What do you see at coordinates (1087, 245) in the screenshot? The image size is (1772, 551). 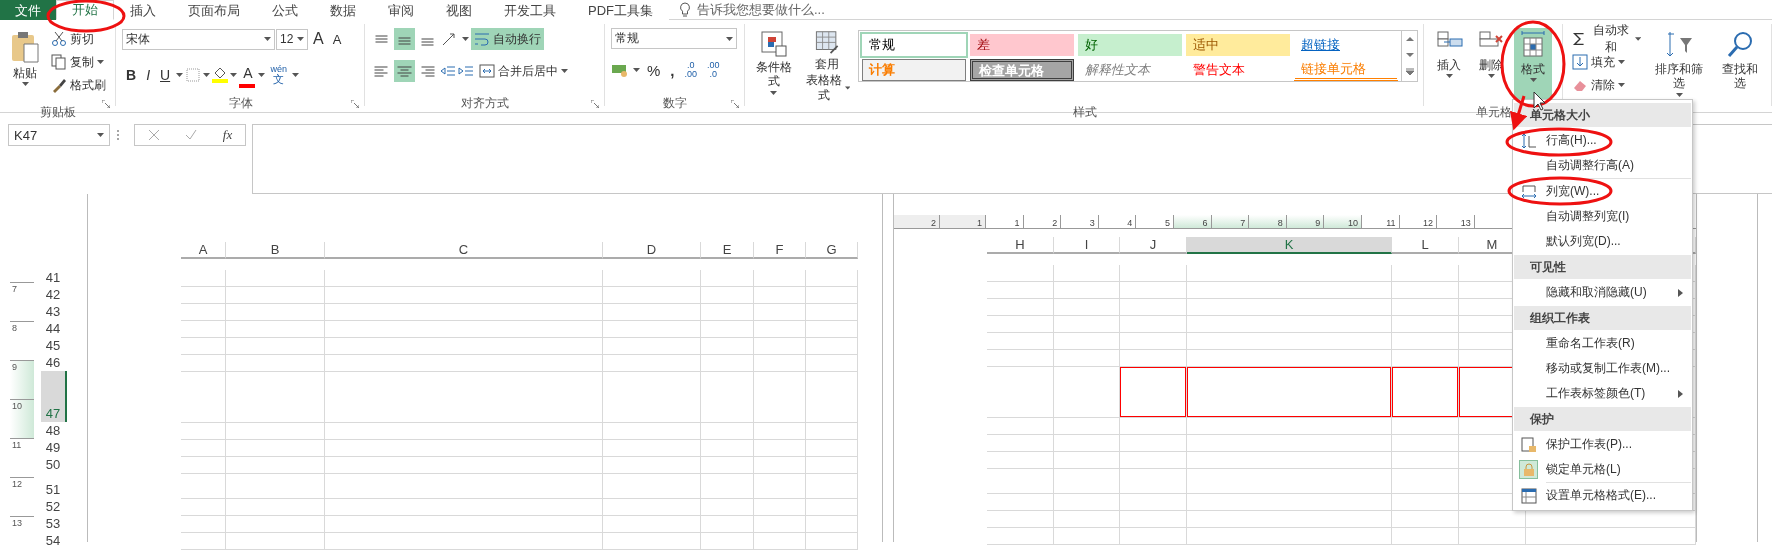 I see `column-header: I` at bounding box center [1087, 245].